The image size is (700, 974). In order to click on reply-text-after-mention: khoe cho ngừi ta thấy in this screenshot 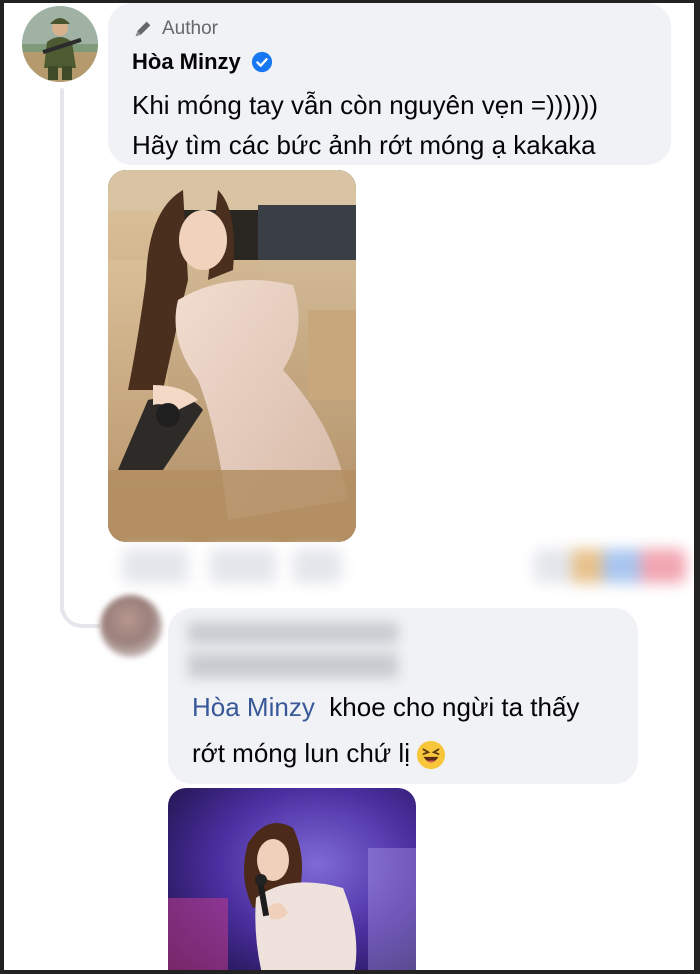, I will do `click(454, 707)`.